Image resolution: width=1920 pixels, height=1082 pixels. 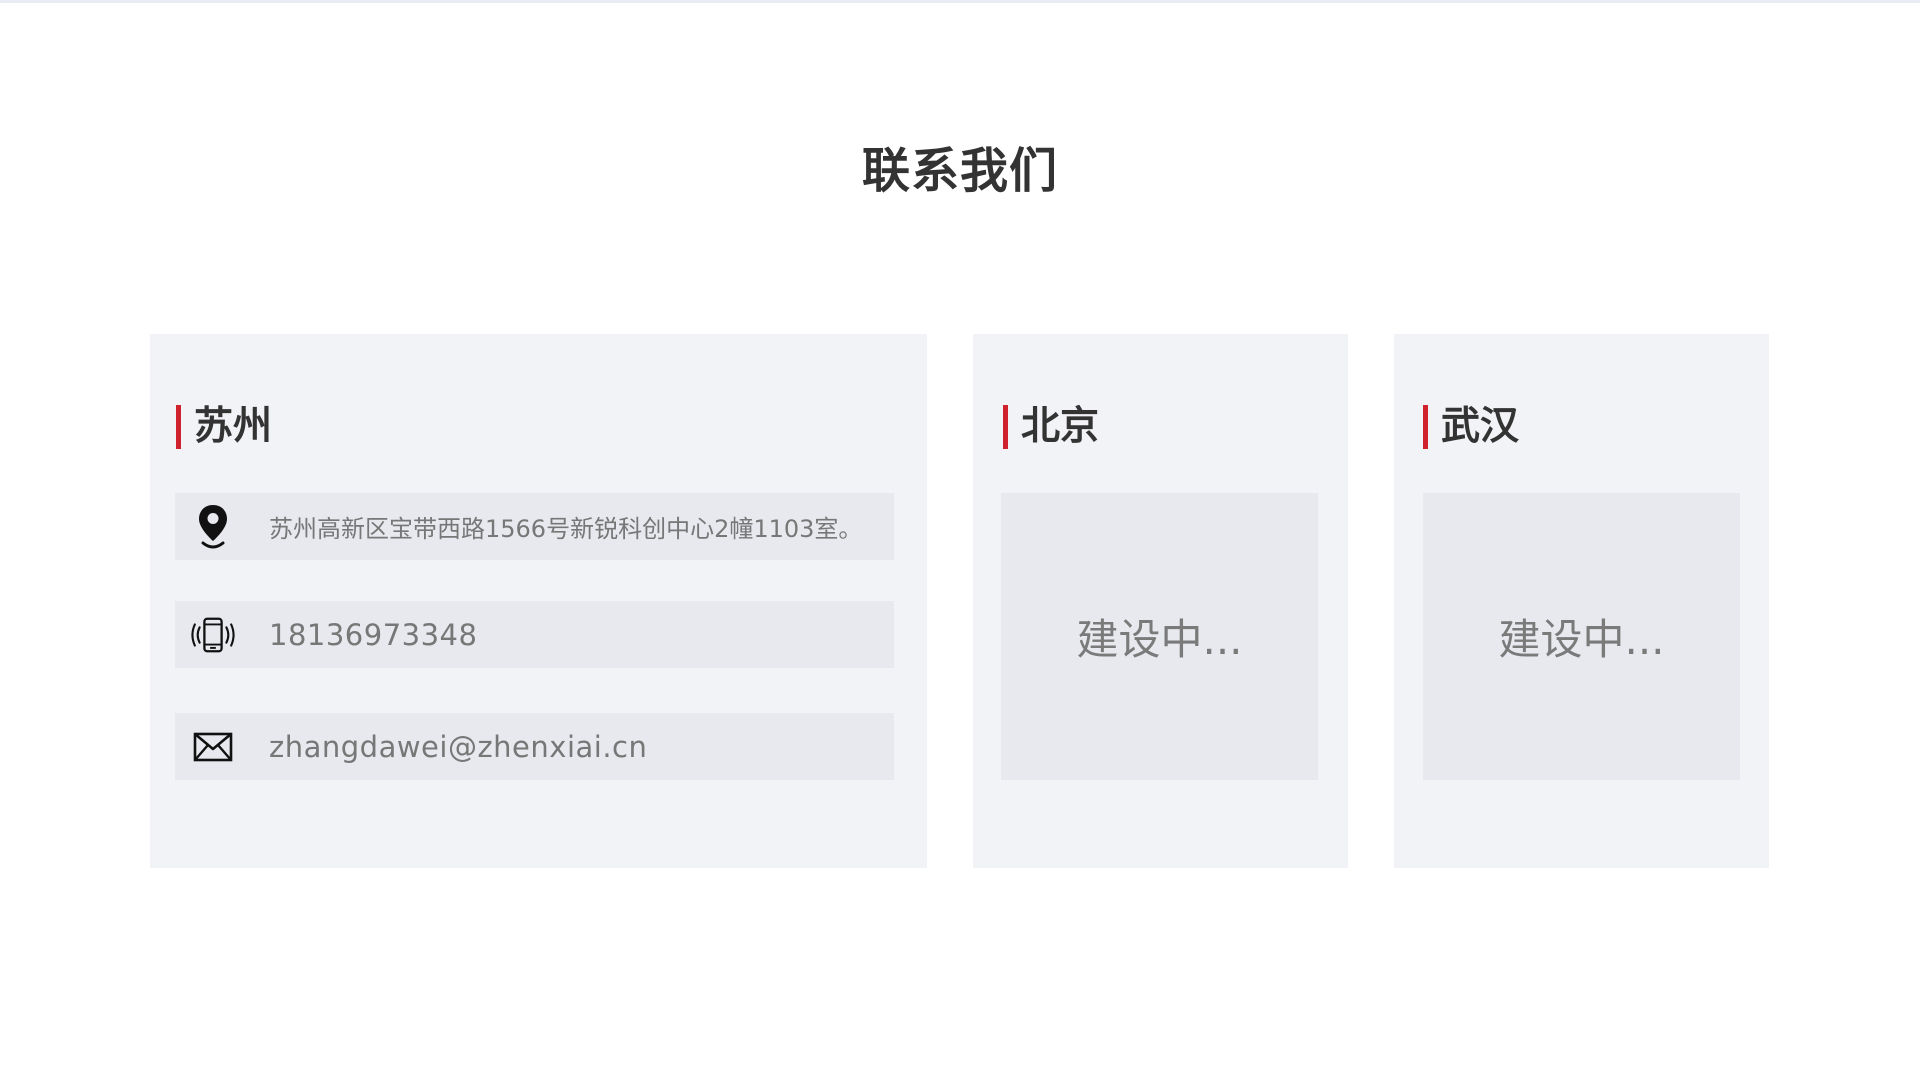 I want to click on location-pin-icon, so click(x=213, y=527).